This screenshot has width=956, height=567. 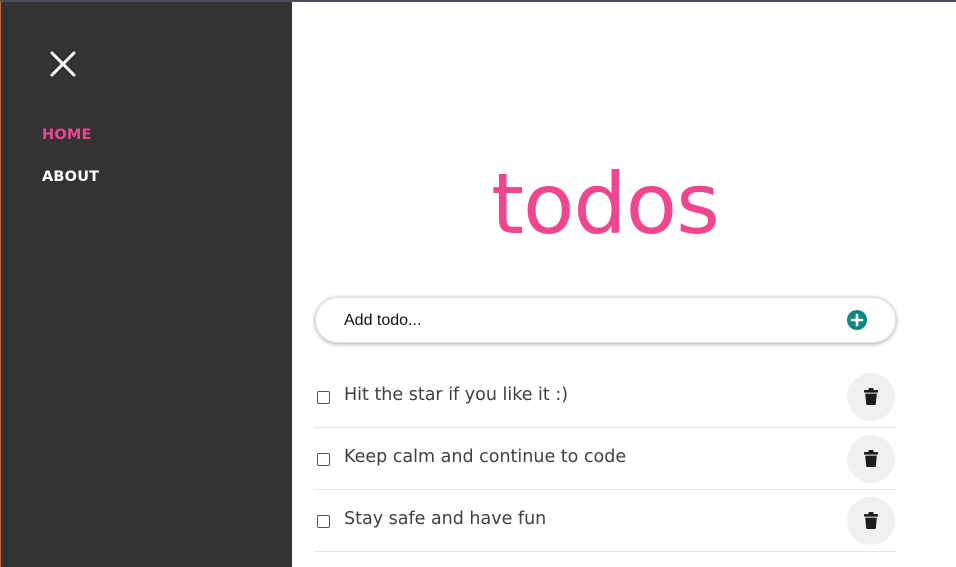 What do you see at coordinates (67, 135) in the screenshot?
I see `nav-item-home: HOME` at bounding box center [67, 135].